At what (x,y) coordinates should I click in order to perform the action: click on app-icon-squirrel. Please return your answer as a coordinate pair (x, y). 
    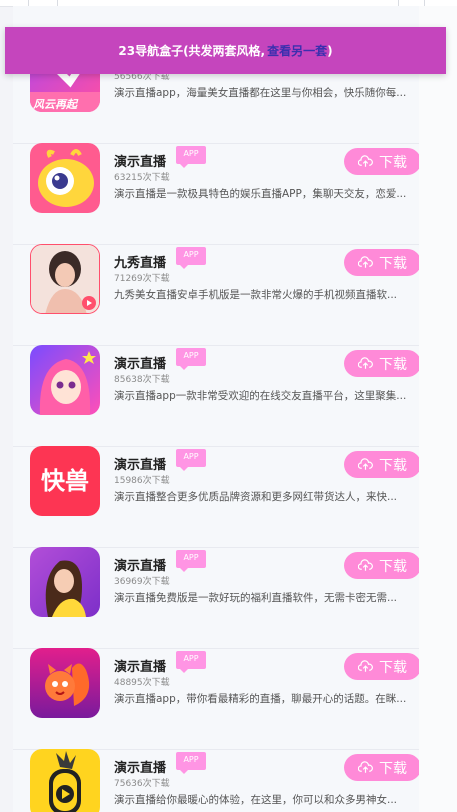
    Looking at the image, I should click on (65, 683).